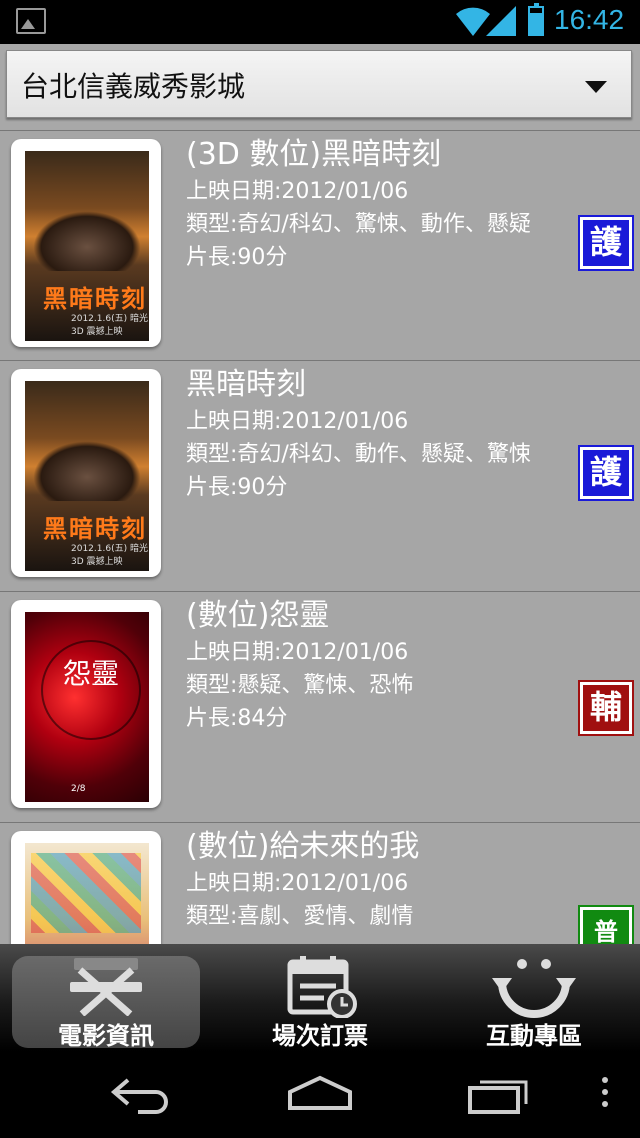 This screenshot has width=640, height=1138. What do you see at coordinates (534, 1036) in the screenshot?
I see `tab-label: 互動專區` at bounding box center [534, 1036].